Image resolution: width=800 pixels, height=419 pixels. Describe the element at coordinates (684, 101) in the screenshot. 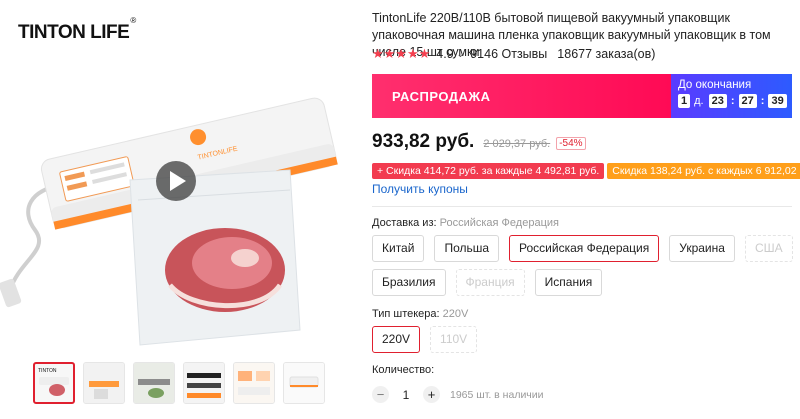

I see `timer-days: 1` at that location.